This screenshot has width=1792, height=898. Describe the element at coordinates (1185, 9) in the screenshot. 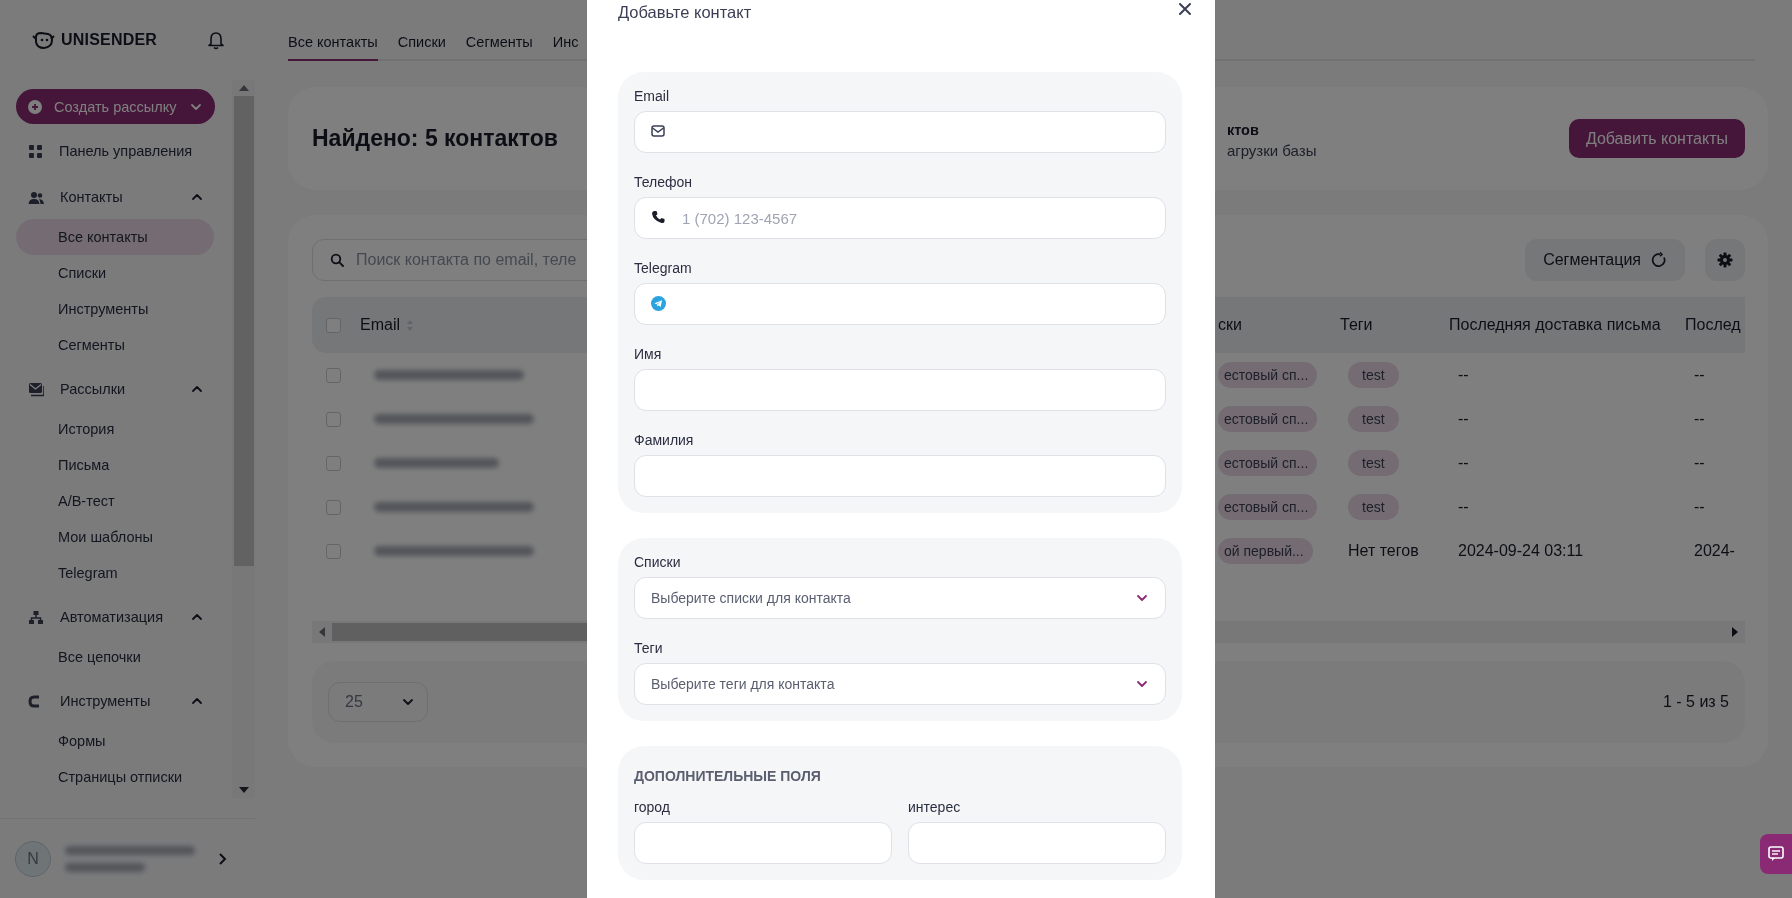

I see `close-icon` at that location.